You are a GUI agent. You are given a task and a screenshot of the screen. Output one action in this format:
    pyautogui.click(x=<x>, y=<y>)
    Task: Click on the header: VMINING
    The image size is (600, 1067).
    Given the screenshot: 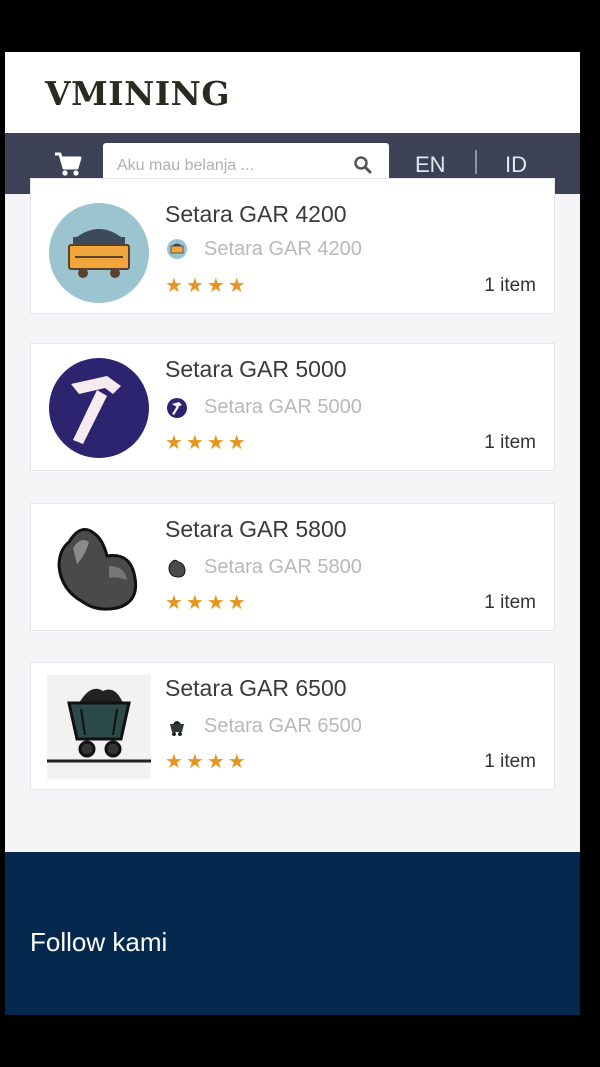 What is the action you would take?
    pyautogui.click(x=292, y=92)
    